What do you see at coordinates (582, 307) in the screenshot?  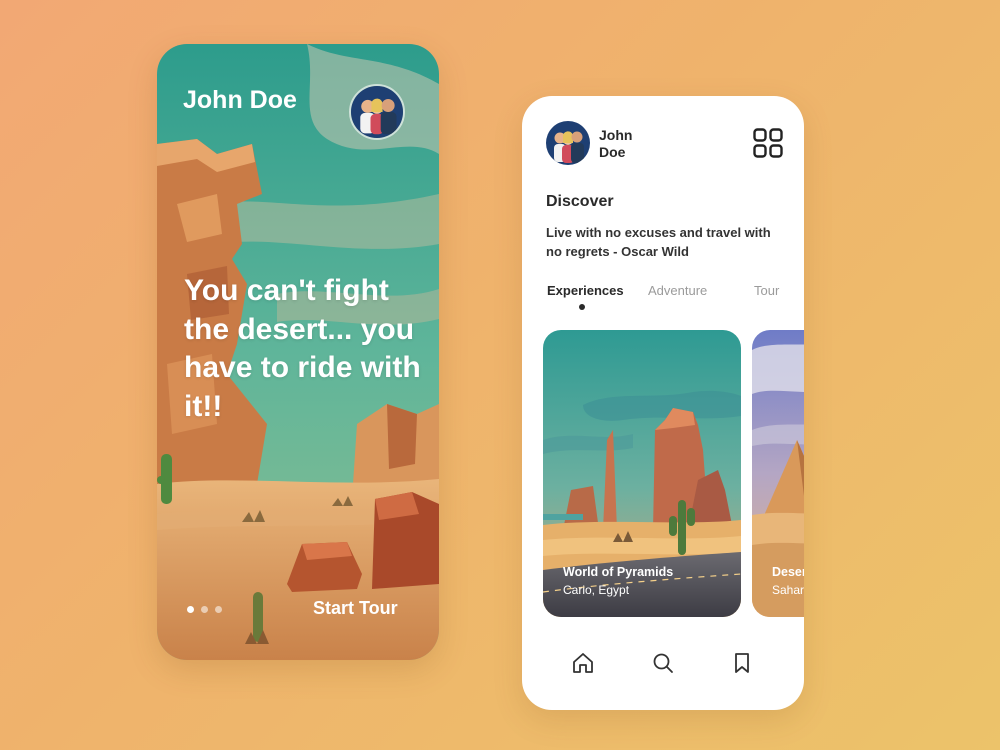 I see `active-tab-indicator` at bounding box center [582, 307].